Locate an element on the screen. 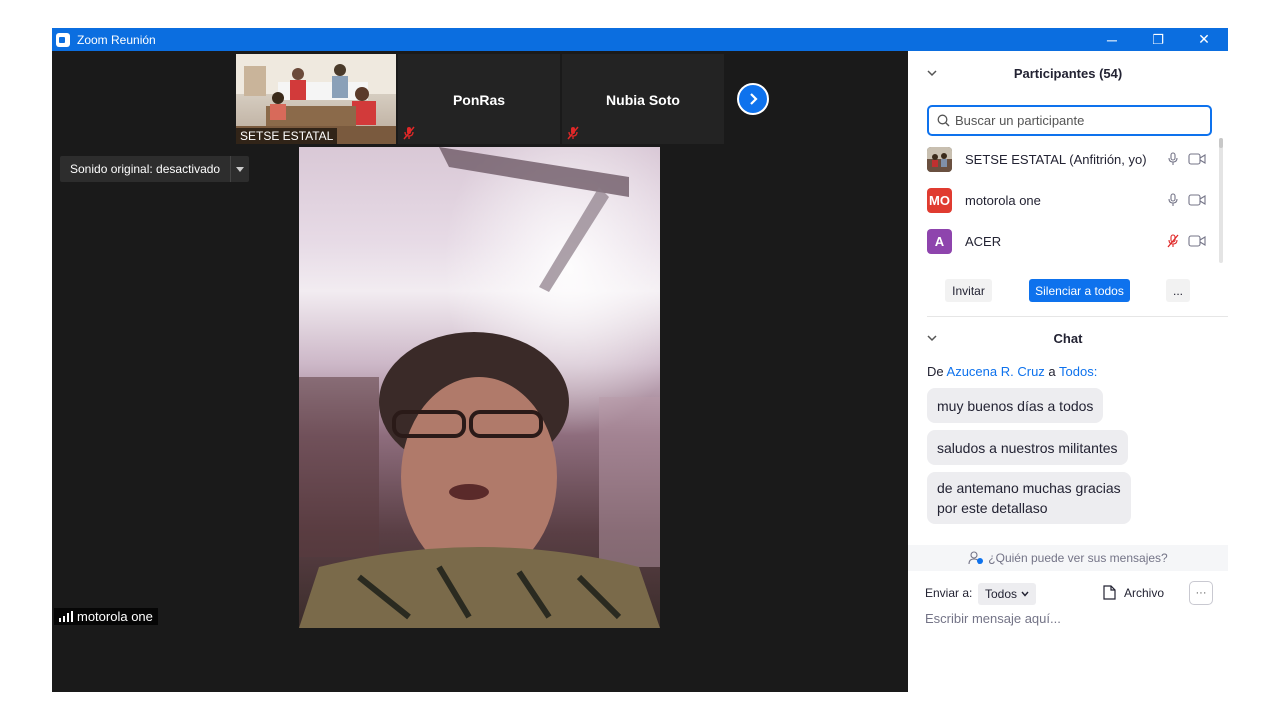 The height and width of the screenshot is (720, 1280). participant-search-input is located at coordinates (1075, 120).